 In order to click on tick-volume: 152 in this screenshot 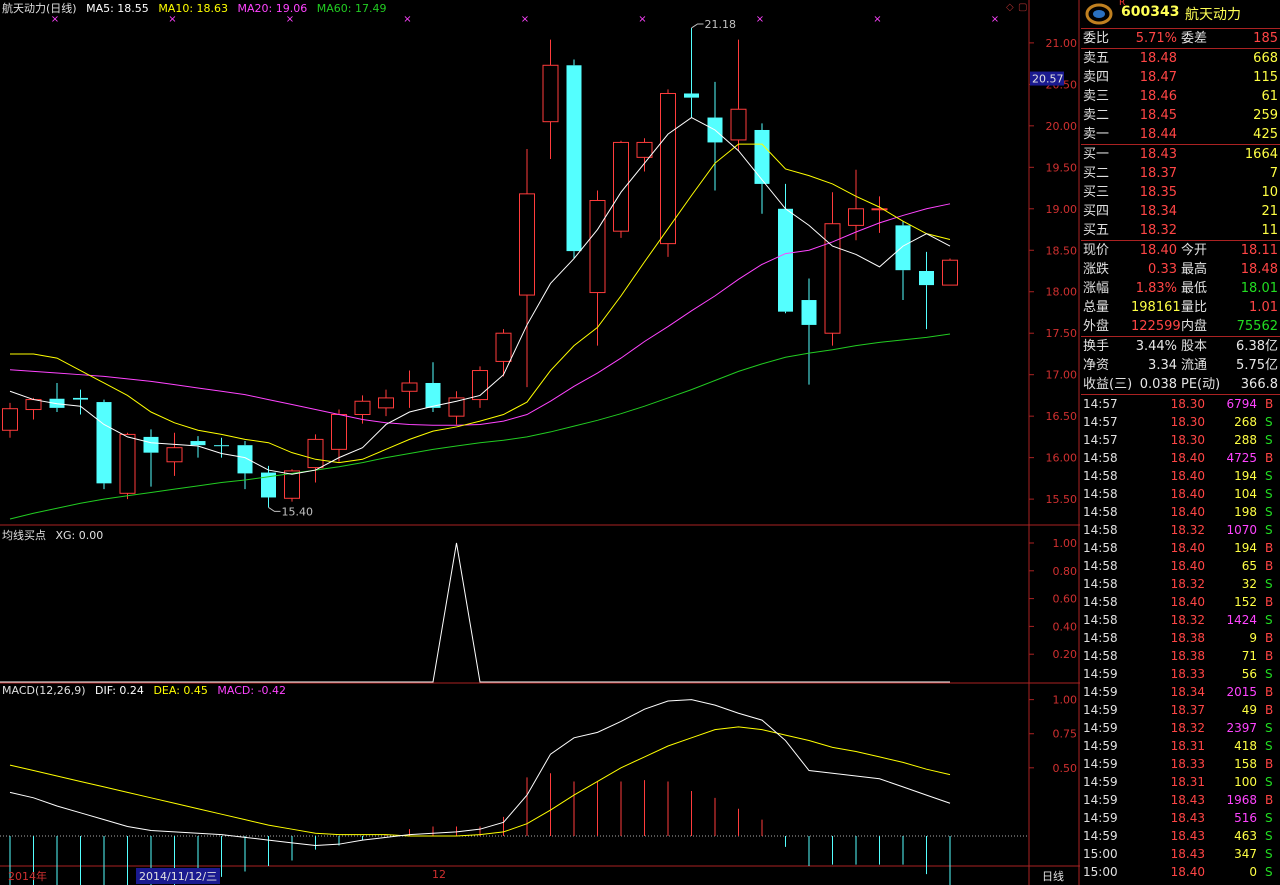, I will do `click(1245, 602)`.